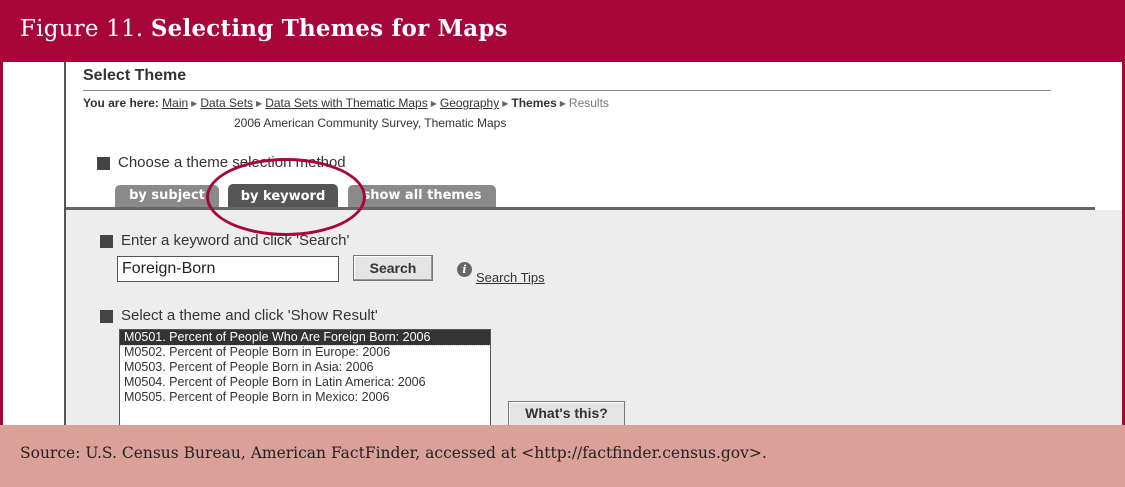 The image size is (1125, 487). What do you see at coordinates (135, 75) in the screenshot?
I see `page-title: Select Theme` at bounding box center [135, 75].